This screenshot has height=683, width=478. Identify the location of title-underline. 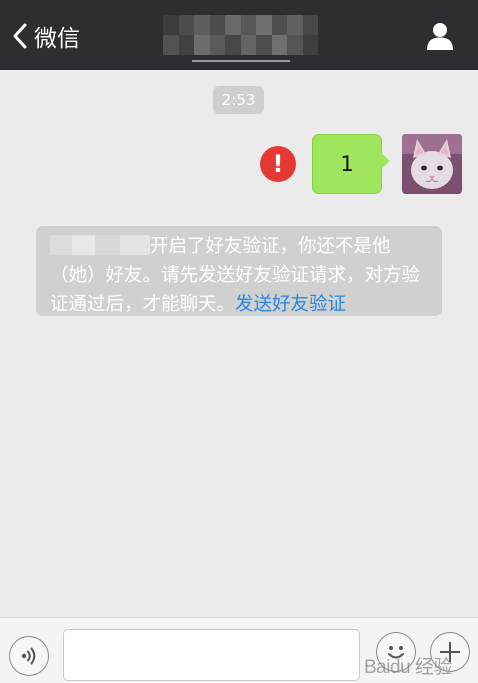
(241, 61).